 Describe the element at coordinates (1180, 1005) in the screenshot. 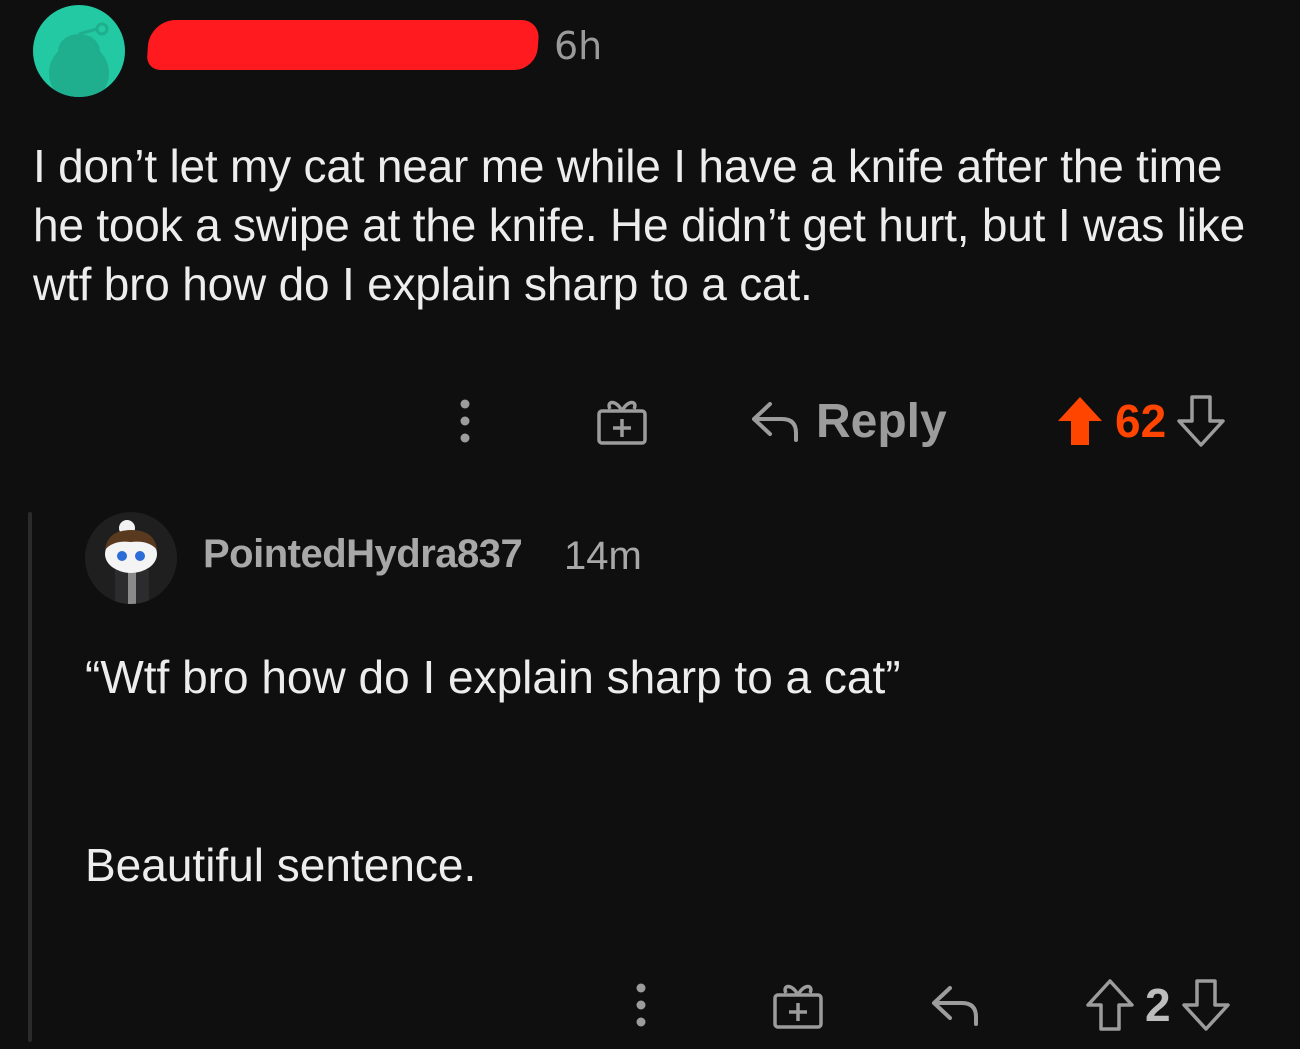

I see `vote-controls: 2` at that location.